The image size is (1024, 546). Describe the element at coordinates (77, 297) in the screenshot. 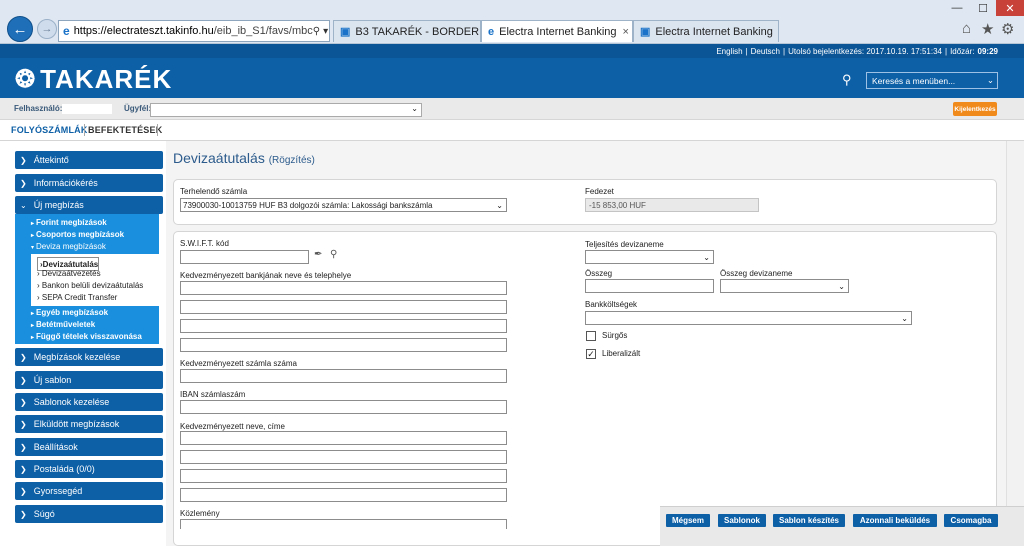

I see `sidebar-deviza-sepa: › SEPA Credit Transfer` at that location.